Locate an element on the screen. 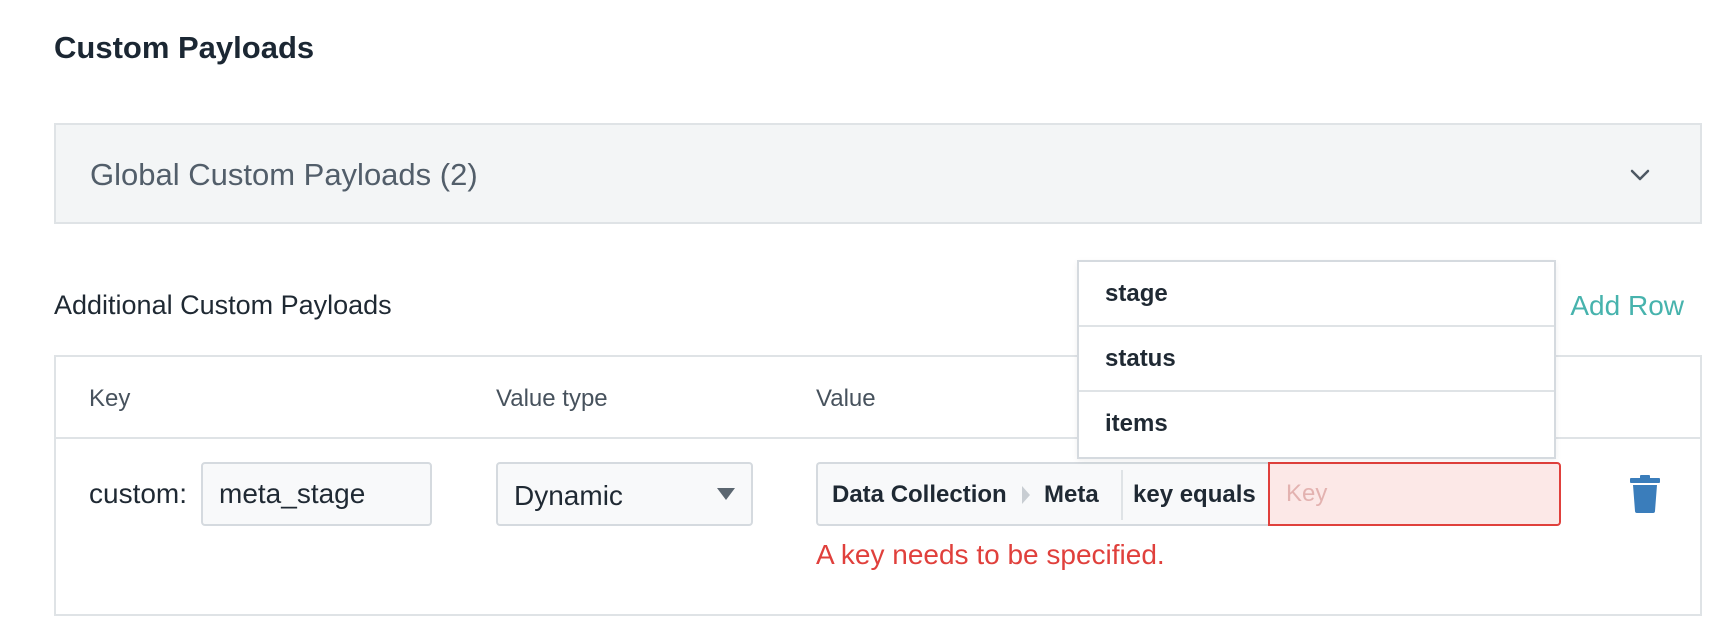 The width and height of the screenshot is (1732, 644). value-path-selector: Data Collection Meta key equals is located at coordinates (1042, 494).